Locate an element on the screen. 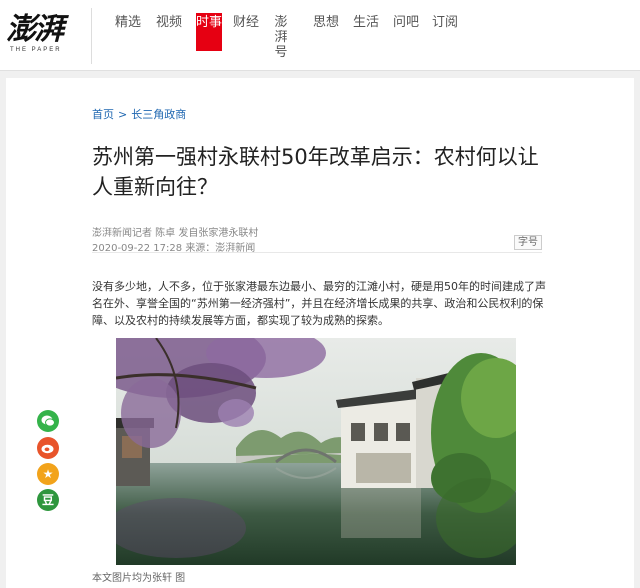 This screenshot has height=588, width=640. nav-divider is located at coordinates (91, 36).